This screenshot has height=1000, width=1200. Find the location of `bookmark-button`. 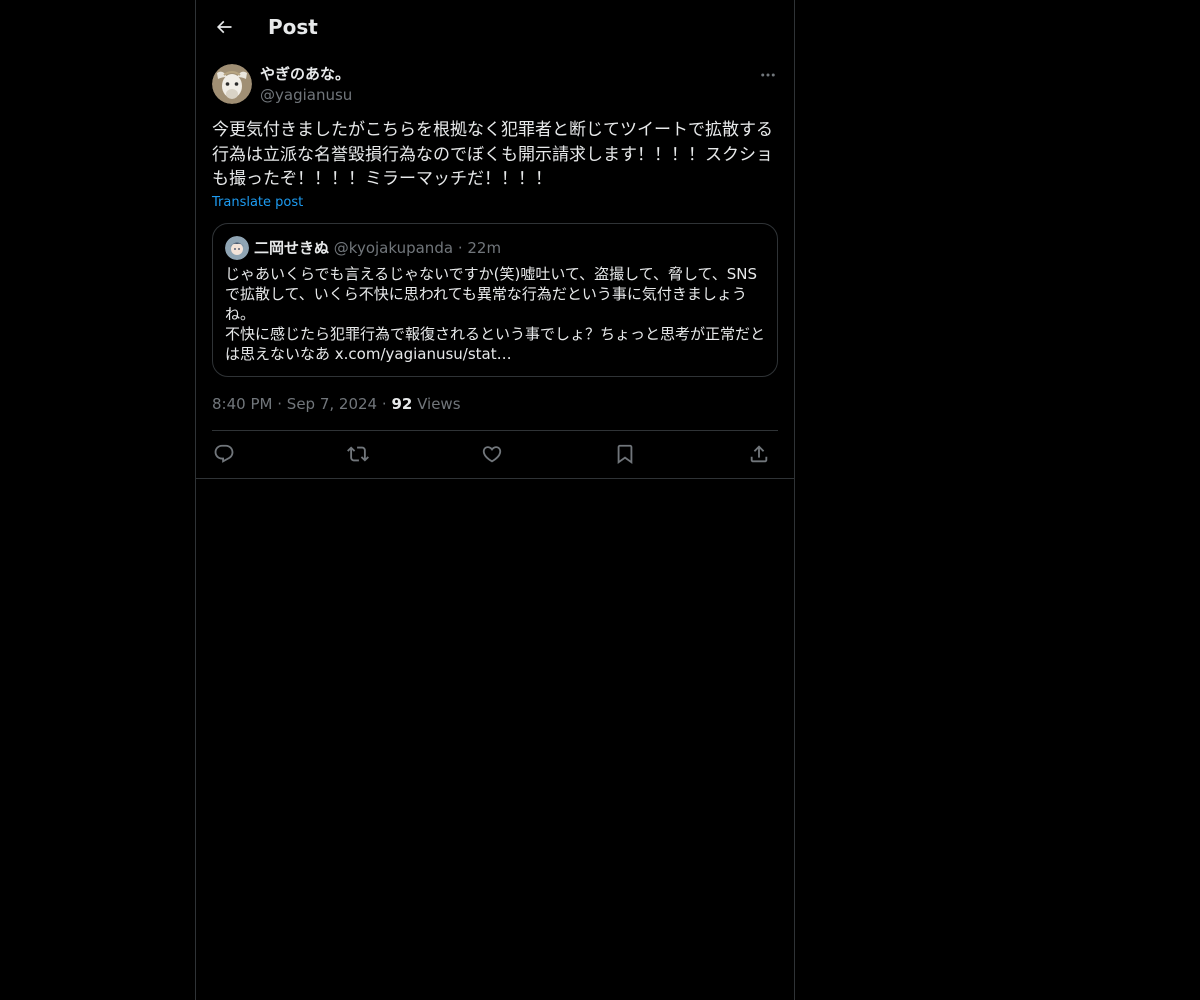

bookmark-button is located at coordinates (625, 454).